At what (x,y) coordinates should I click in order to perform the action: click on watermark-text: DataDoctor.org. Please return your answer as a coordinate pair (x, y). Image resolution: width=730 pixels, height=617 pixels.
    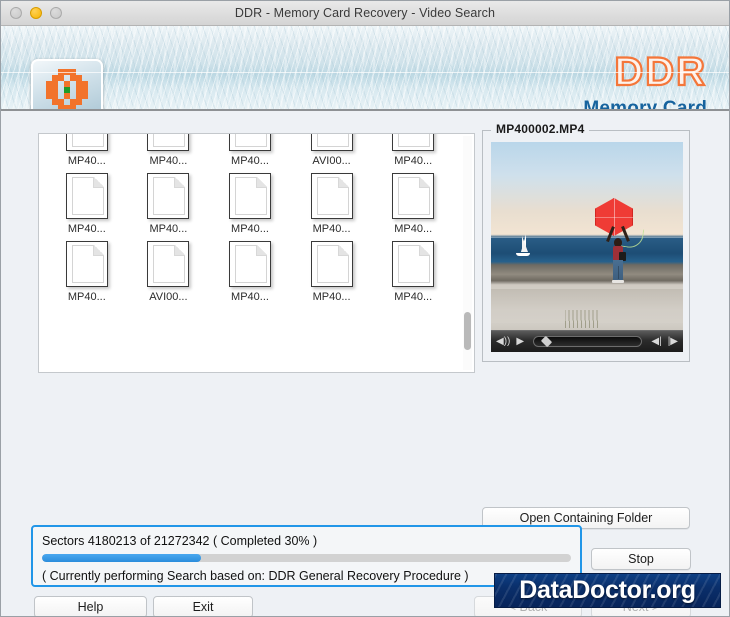
    Looking at the image, I should click on (607, 590).